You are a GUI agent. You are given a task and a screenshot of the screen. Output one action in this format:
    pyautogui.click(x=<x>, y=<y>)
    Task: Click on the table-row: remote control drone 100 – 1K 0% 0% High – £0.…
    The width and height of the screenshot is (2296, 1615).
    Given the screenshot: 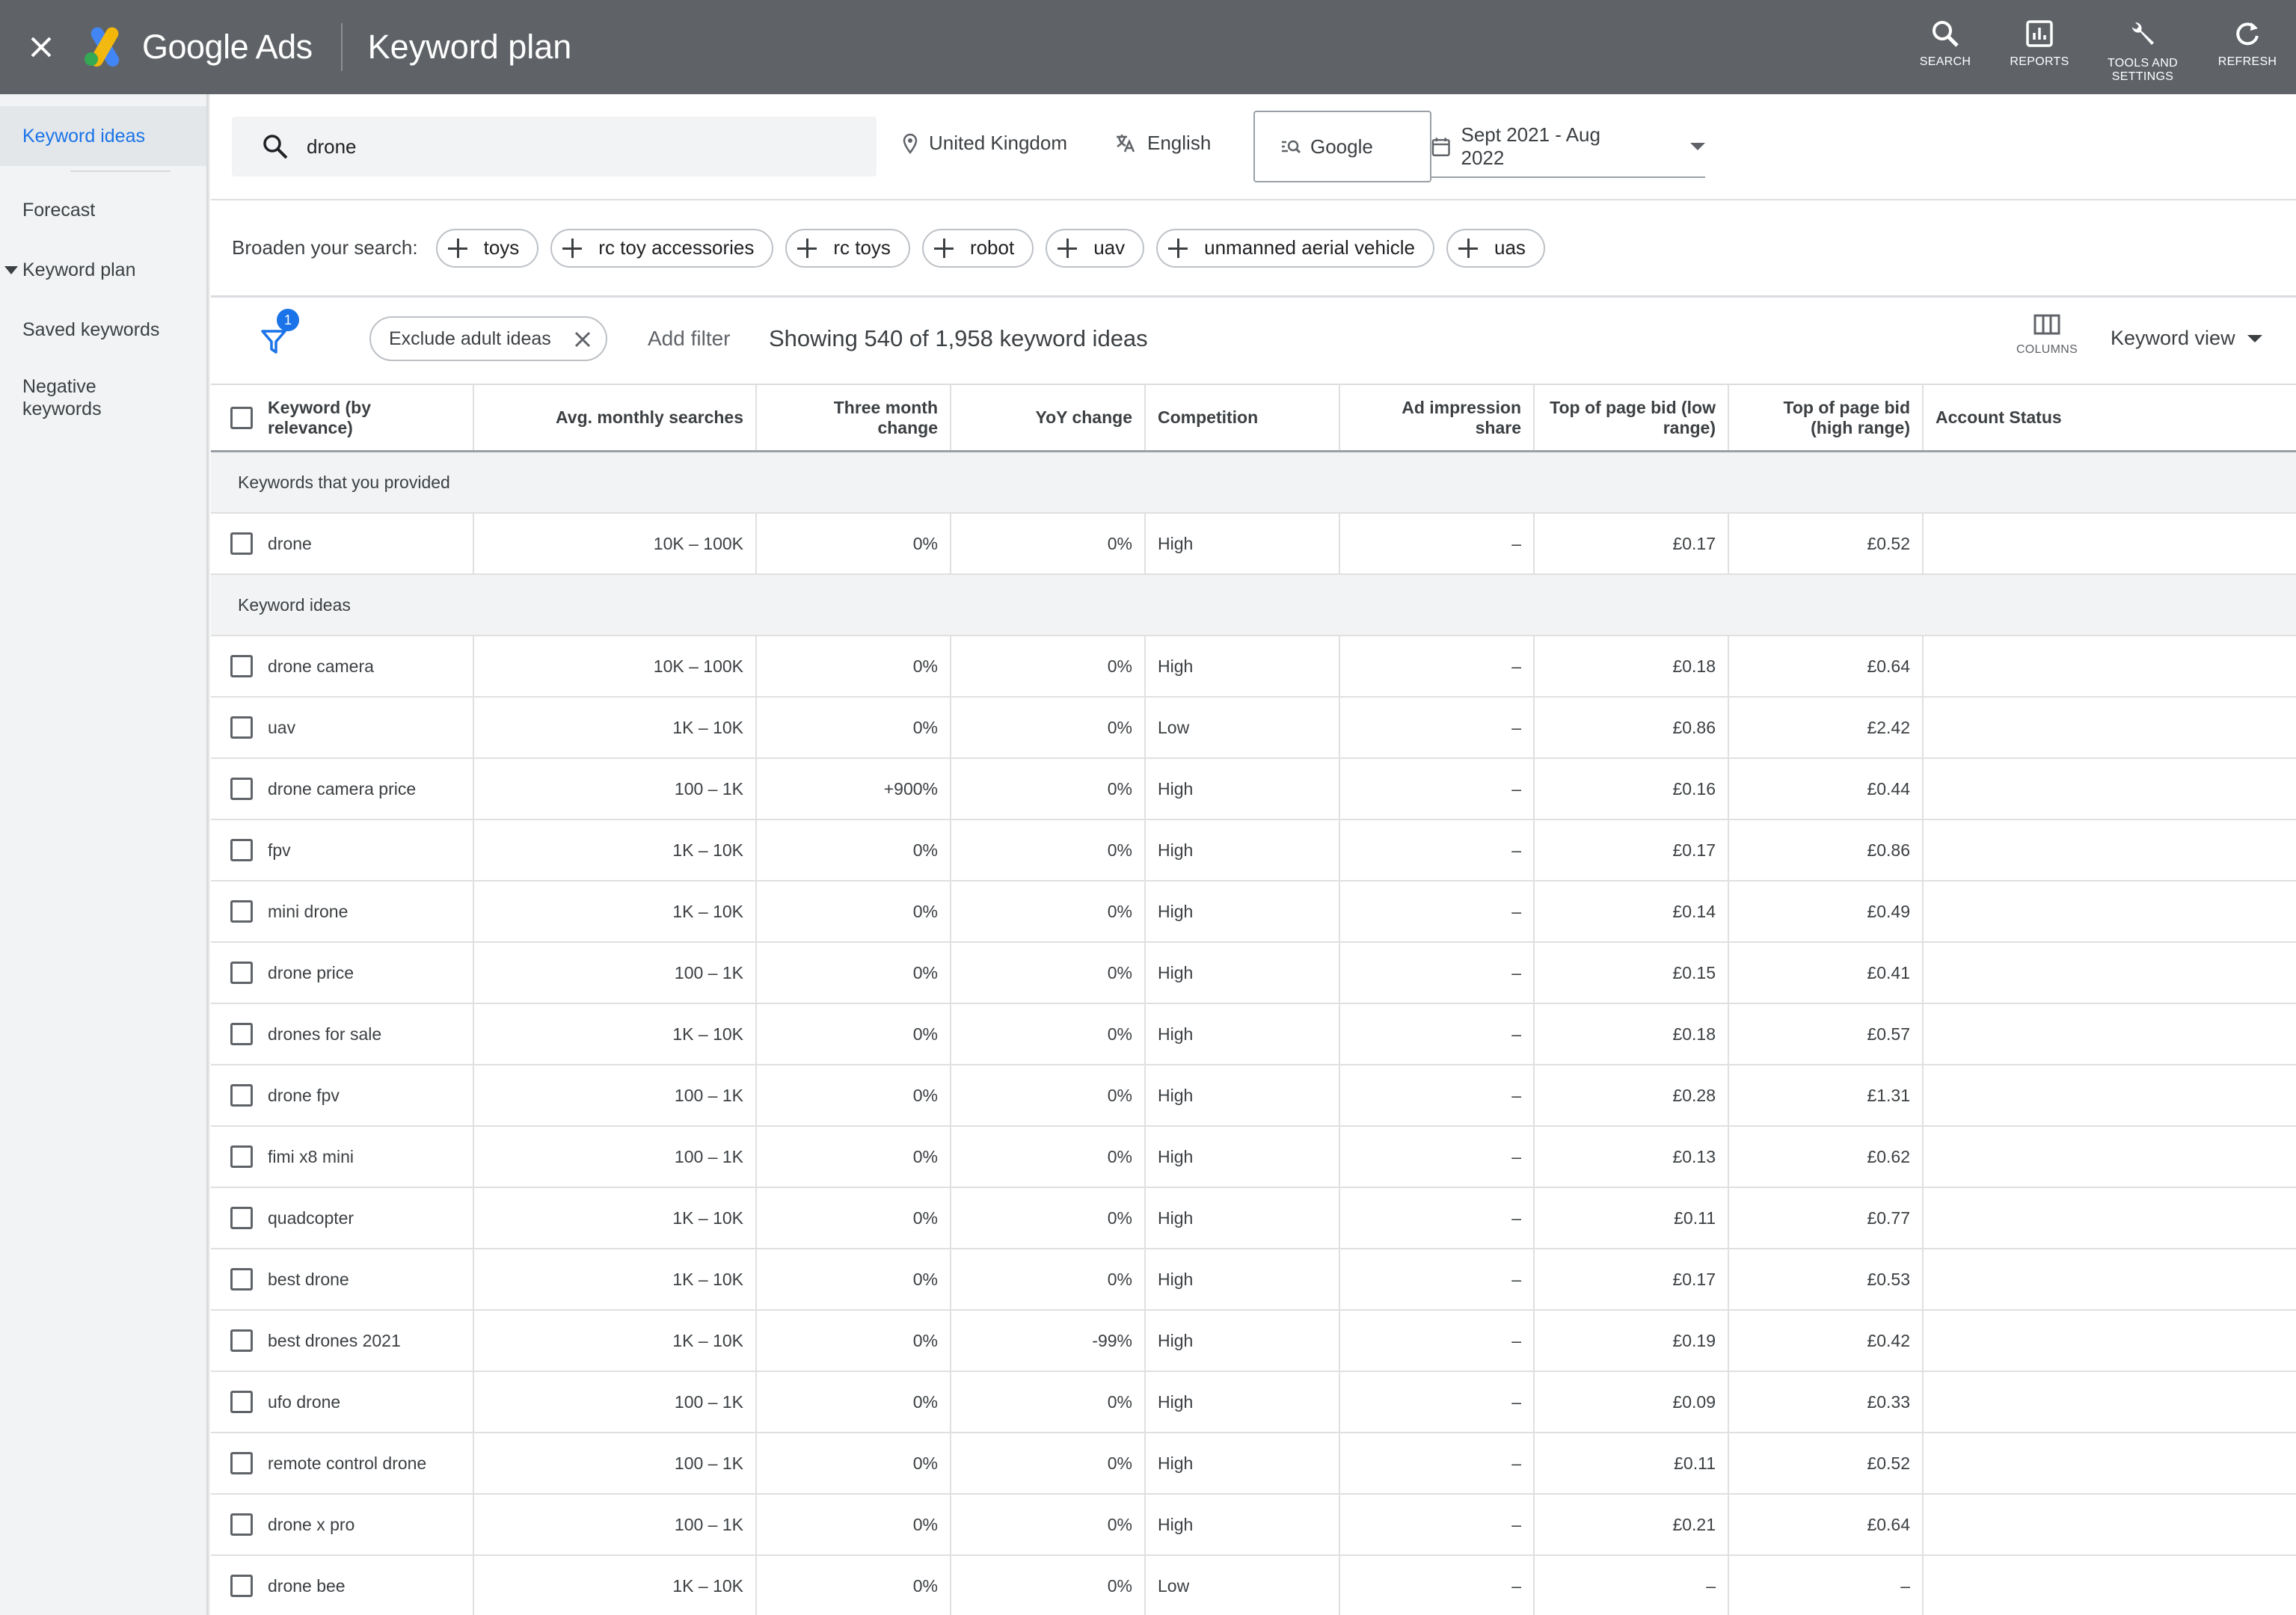 What is the action you would take?
    pyautogui.click(x=1253, y=1464)
    